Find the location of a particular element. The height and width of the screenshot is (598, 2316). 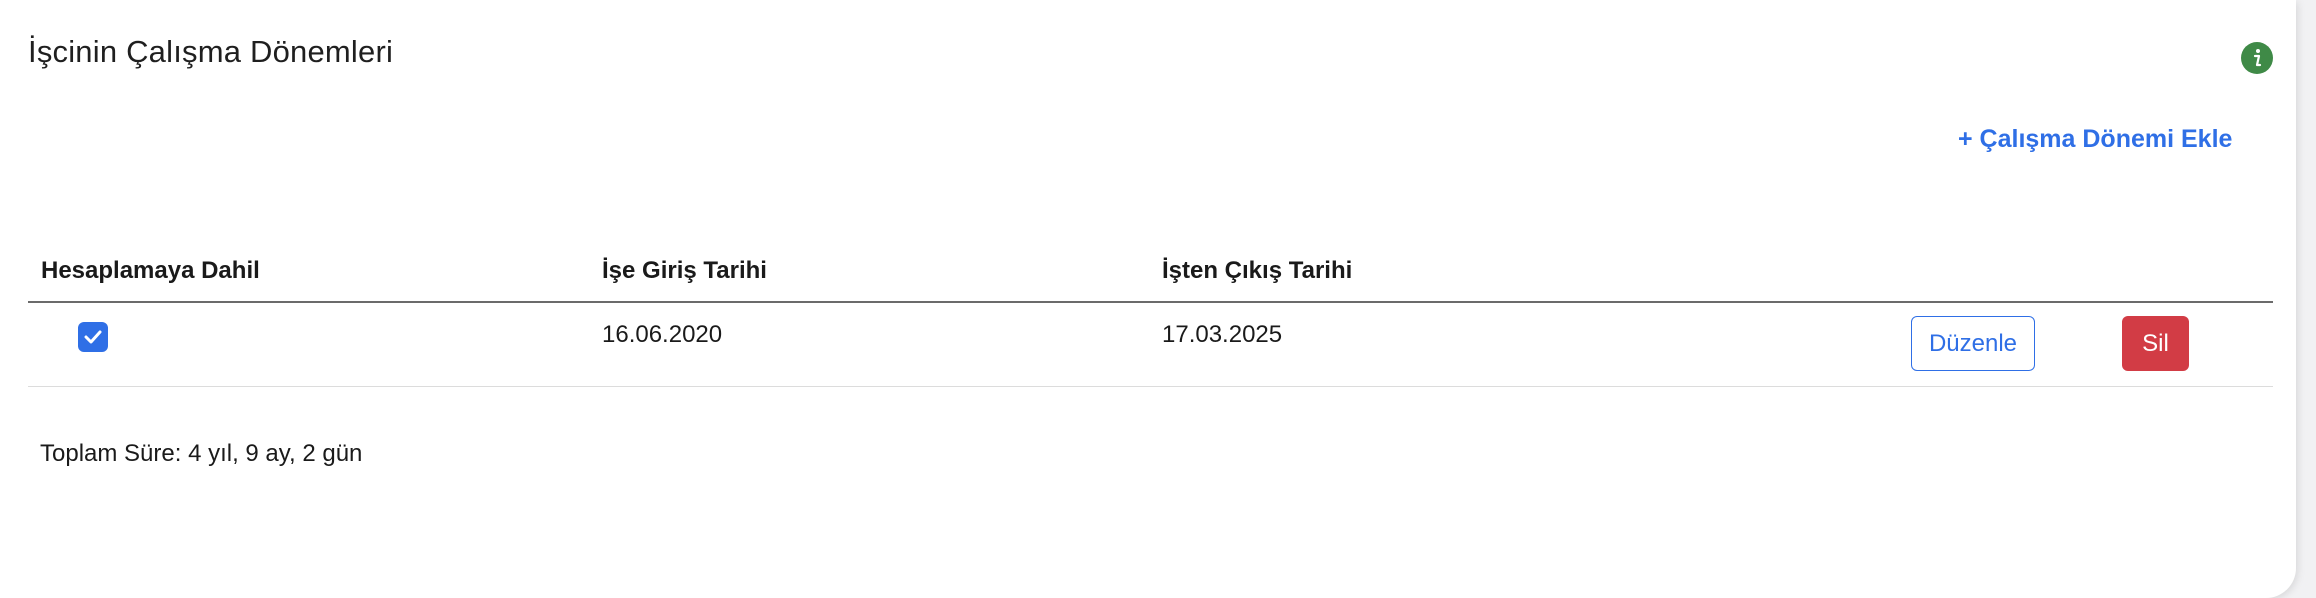

edit-button: Düzenle is located at coordinates (1973, 343).